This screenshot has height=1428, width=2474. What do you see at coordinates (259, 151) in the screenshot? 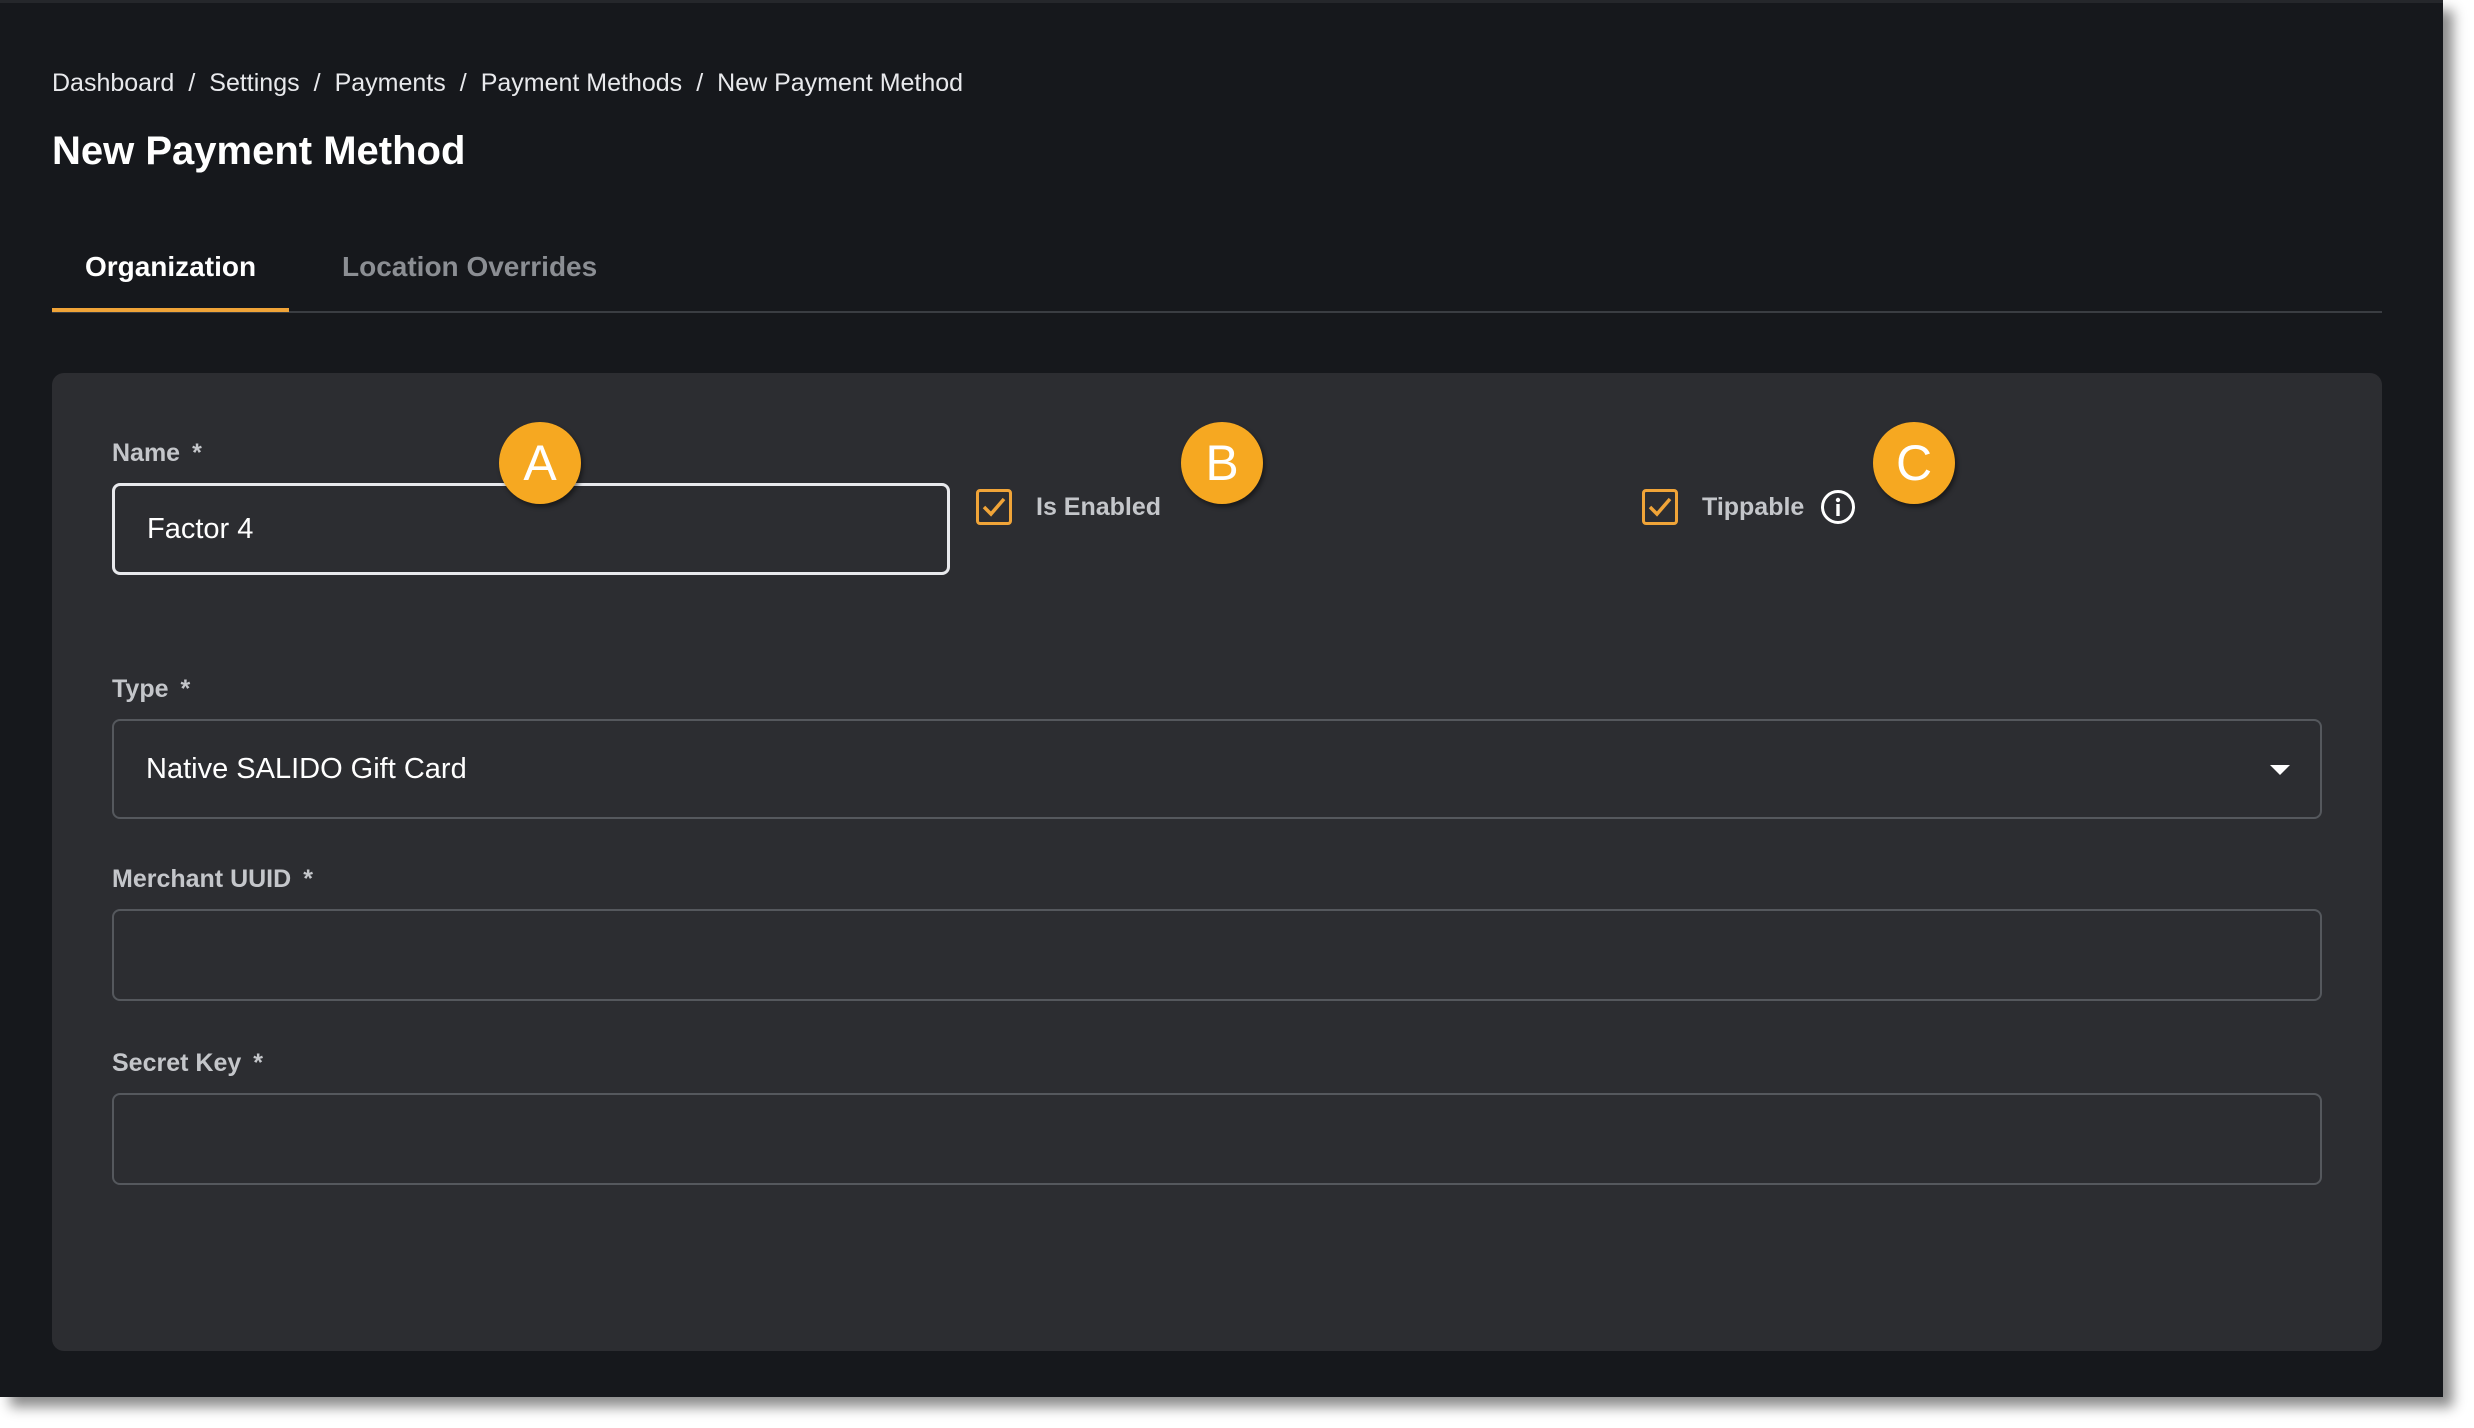
I see `page-title: New Payment Method` at bounding box center [259, 151].